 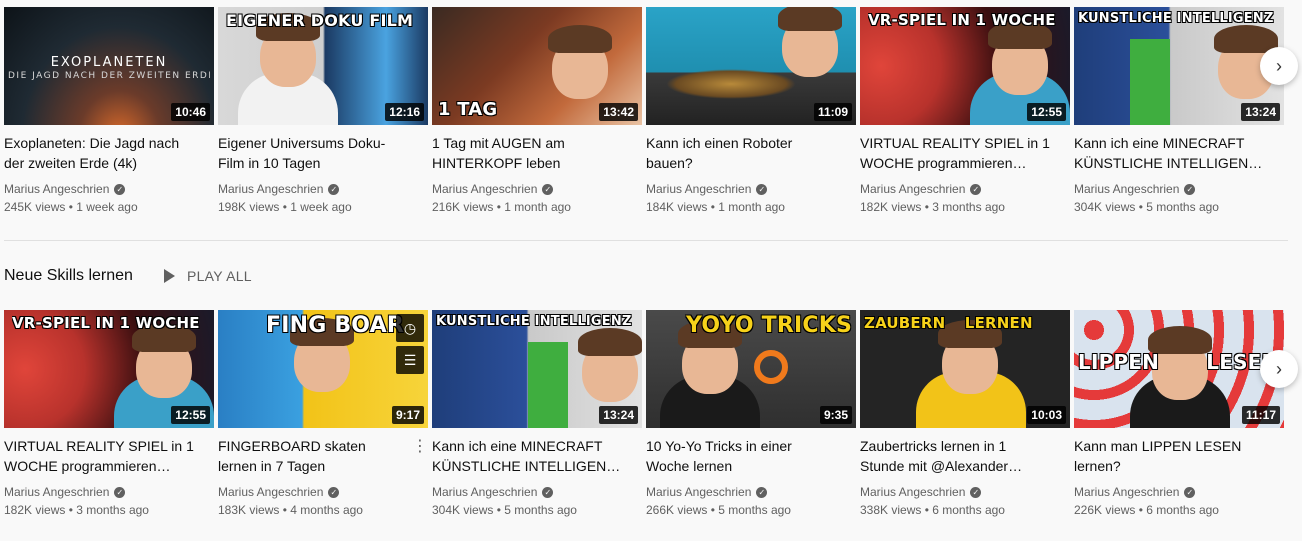 What do you see at coordinates (835, 415) in the screenshot?
I see `duration-badge: 9:35` at bounding box center [835, 415].